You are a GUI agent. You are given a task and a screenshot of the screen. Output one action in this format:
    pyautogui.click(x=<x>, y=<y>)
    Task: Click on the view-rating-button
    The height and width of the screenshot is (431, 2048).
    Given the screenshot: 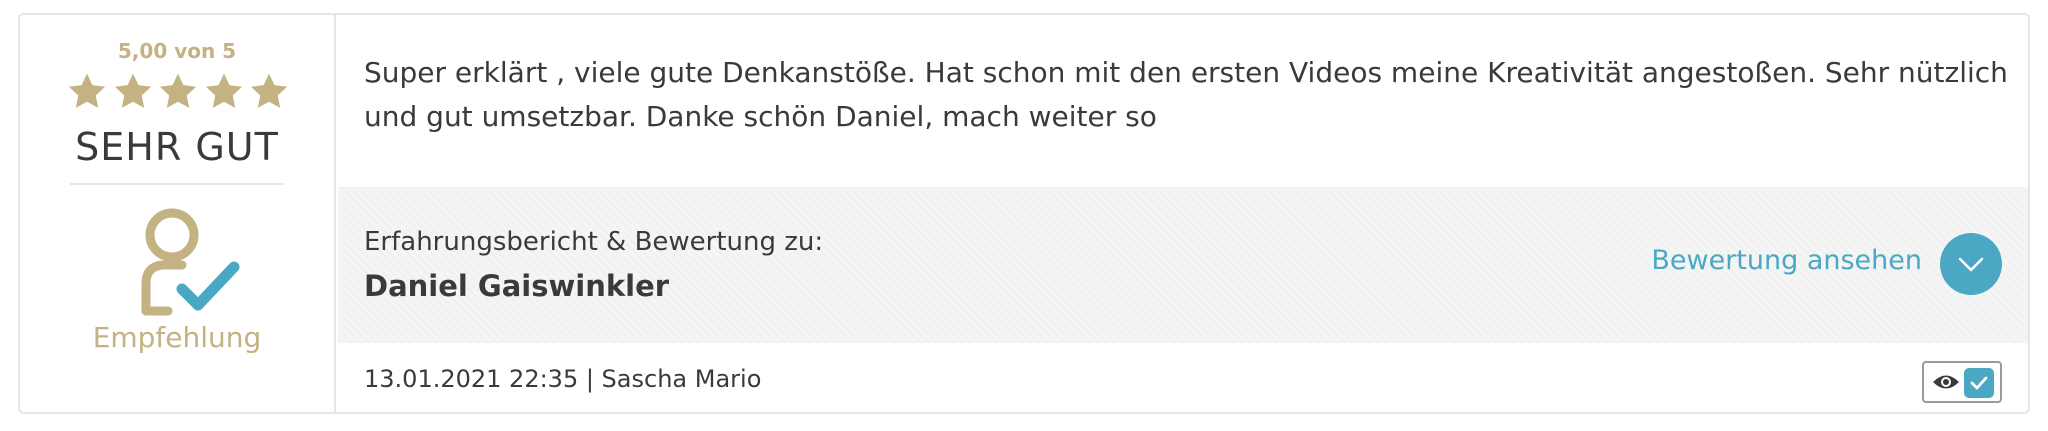 What is the action you would take?
    pyautogui.click(x=1971, y=264)
    